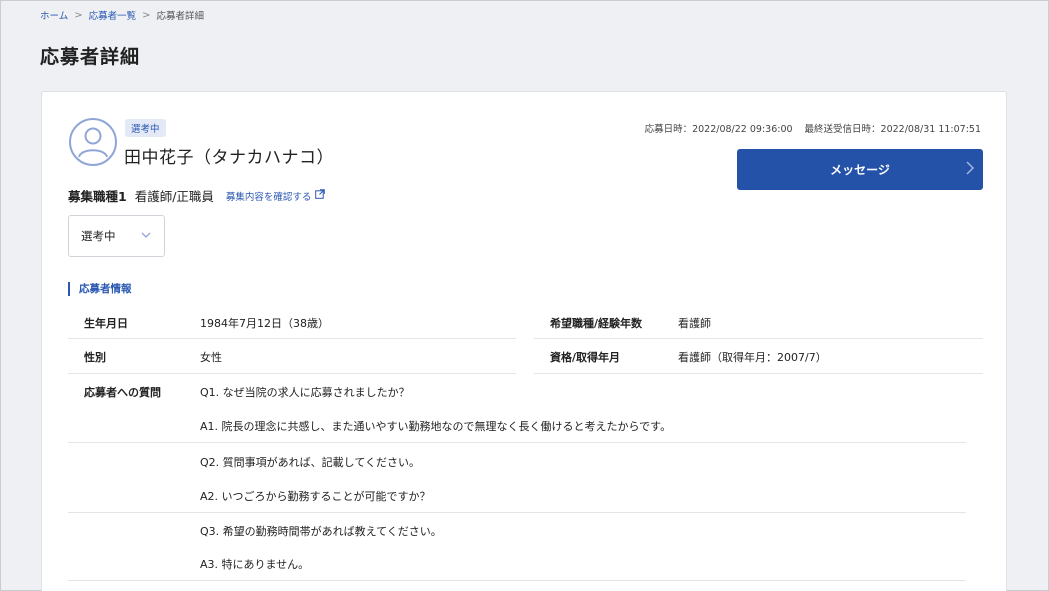 This screenshot has width=1049, height=591. Describe the element at coordinates (264, 323) in the screenshot. I see `birthdate-value: 1984年7月12日（38歳）` at that location.